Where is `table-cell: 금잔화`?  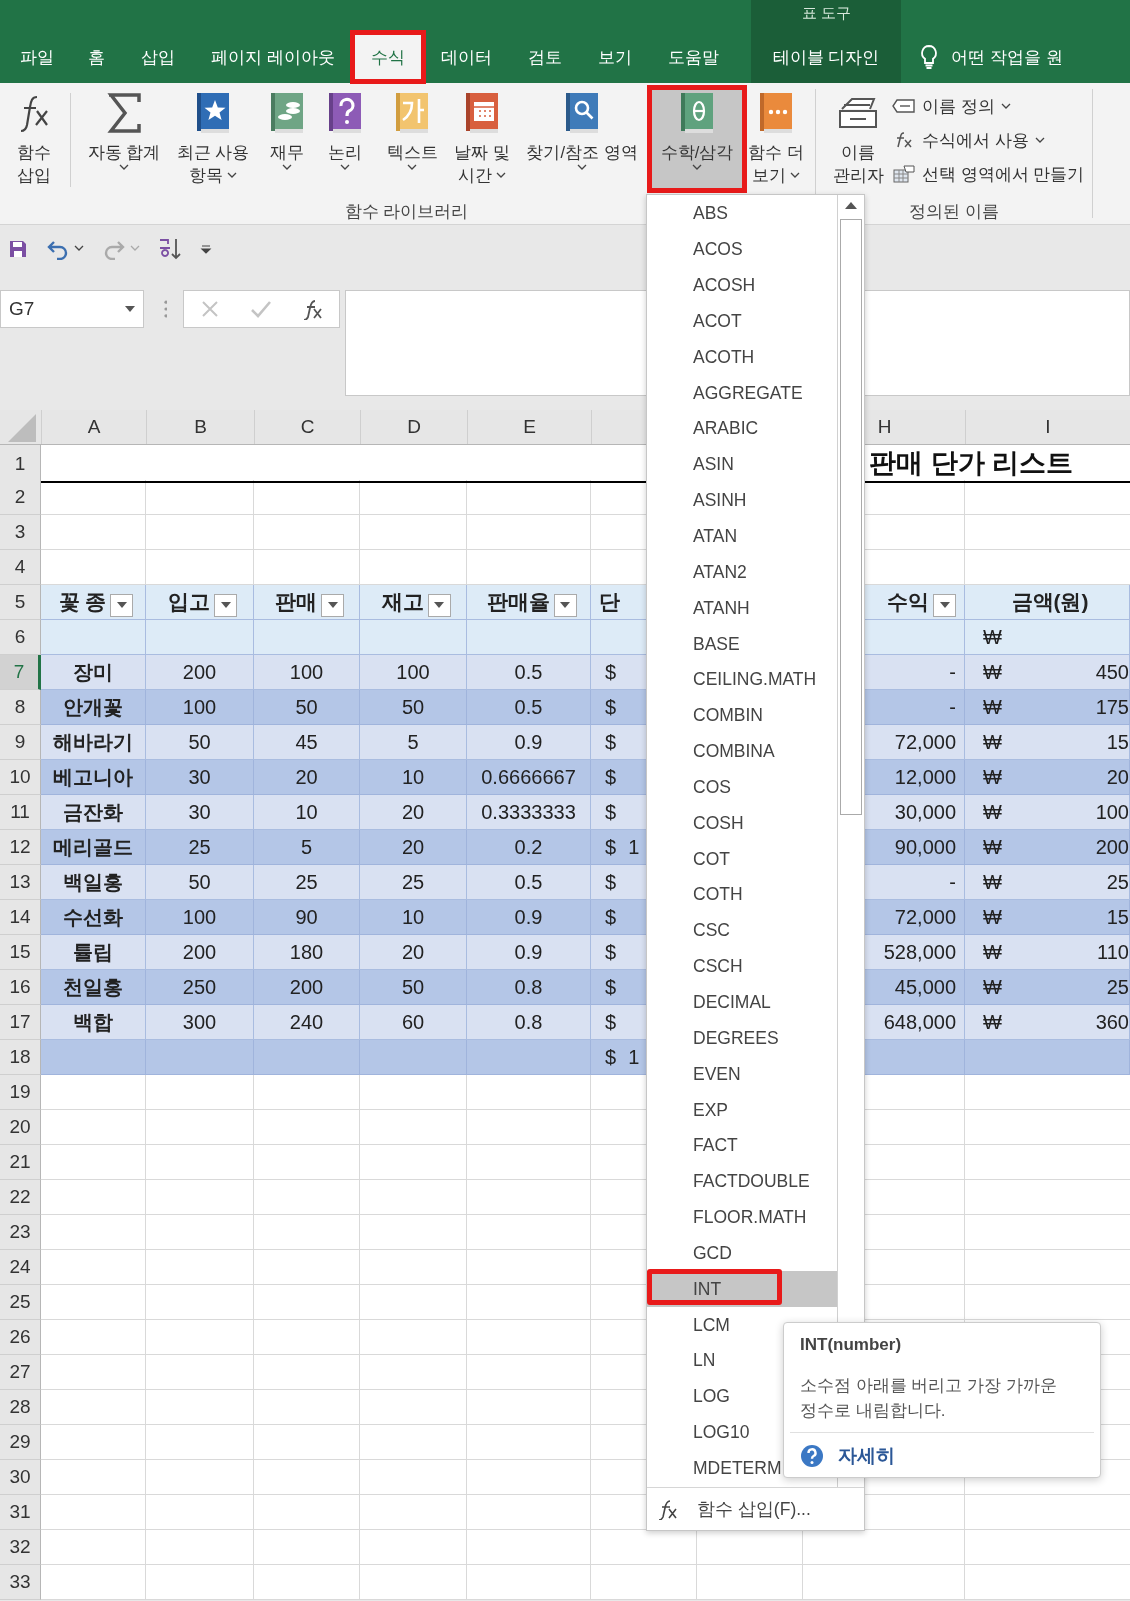
table-cell: 금잔화 is located at coordinates (93, 812).